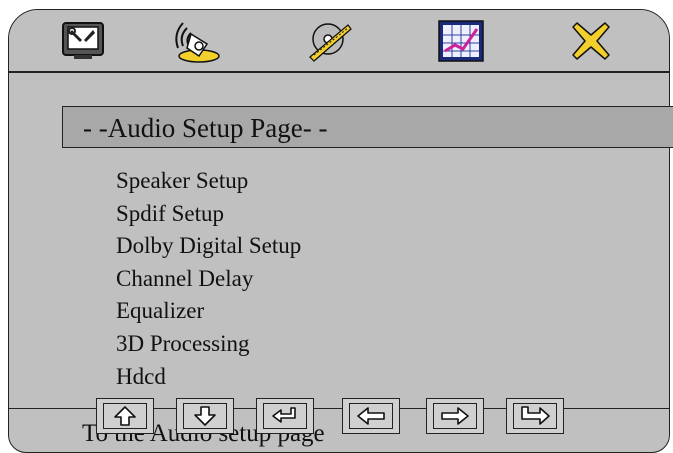 The height and width of the screenshot is (453, 673). Describe the element at coordinates (208, 345) in the screenshot. I see `menu-item-3d-processing: 3D Processing` at that location.